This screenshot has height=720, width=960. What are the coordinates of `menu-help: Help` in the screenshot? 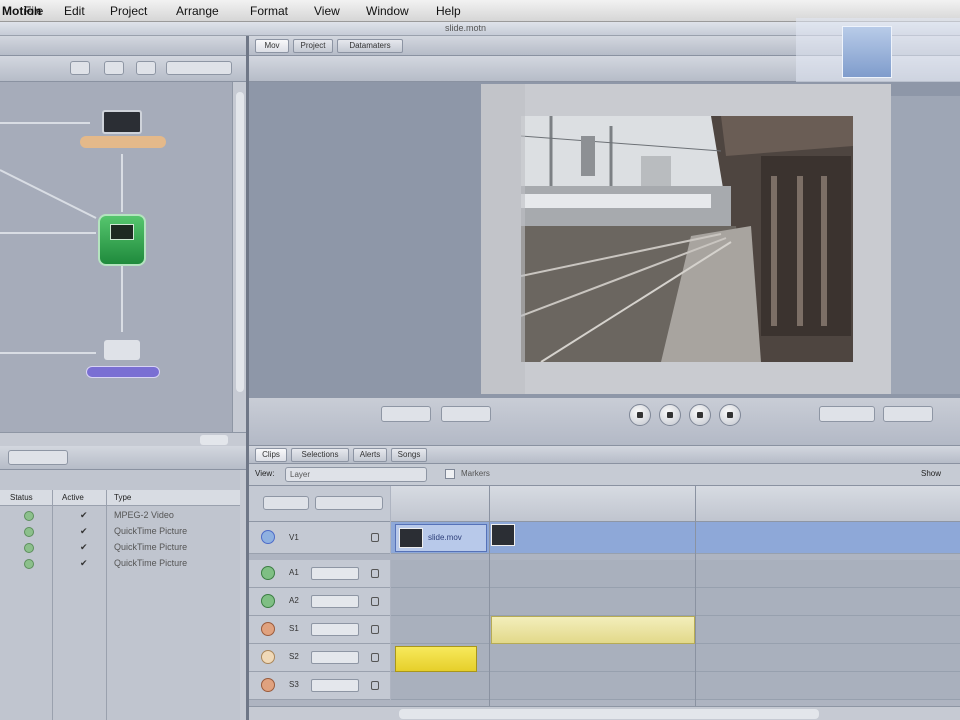 It's located at (448, 11).